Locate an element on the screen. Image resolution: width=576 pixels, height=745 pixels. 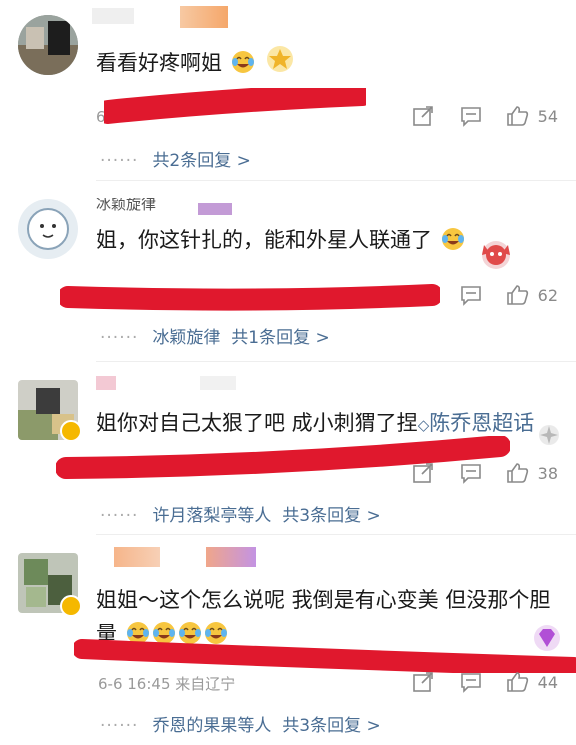
comment-meta: 6-6 16:45 来自辽宁 is located at coordinates (166, 683).